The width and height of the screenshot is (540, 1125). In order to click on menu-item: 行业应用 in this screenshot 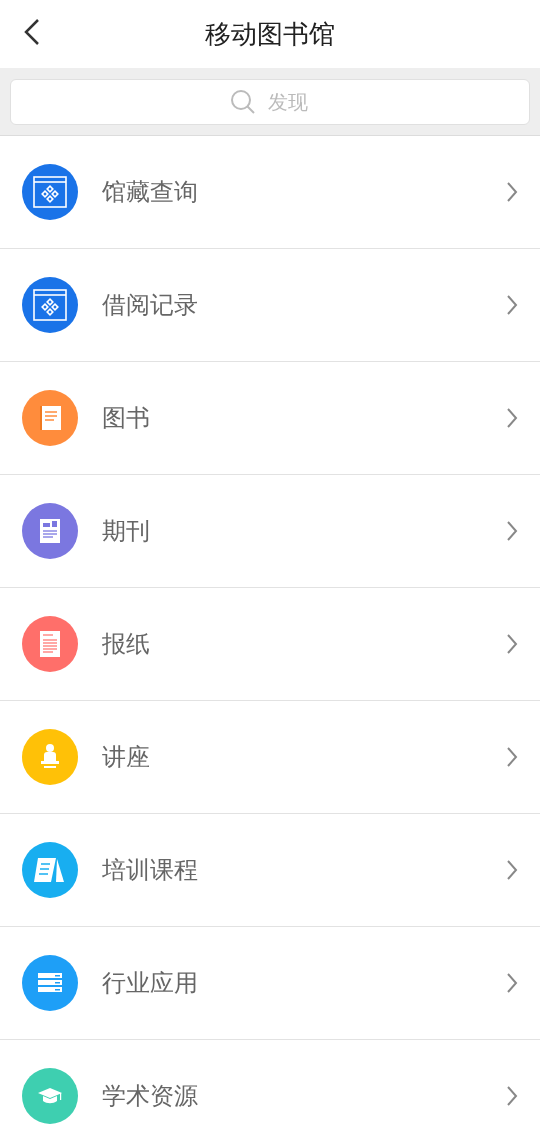, I will do `click(270, 983)`.